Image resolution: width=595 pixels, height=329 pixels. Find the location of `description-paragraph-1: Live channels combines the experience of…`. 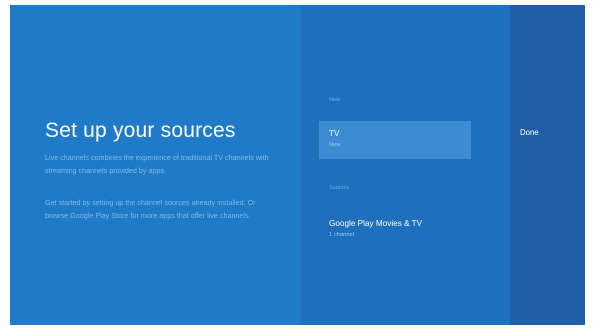

description-paragraph-1: Live channels combines the experience of… is located at coordinates (157, 164).